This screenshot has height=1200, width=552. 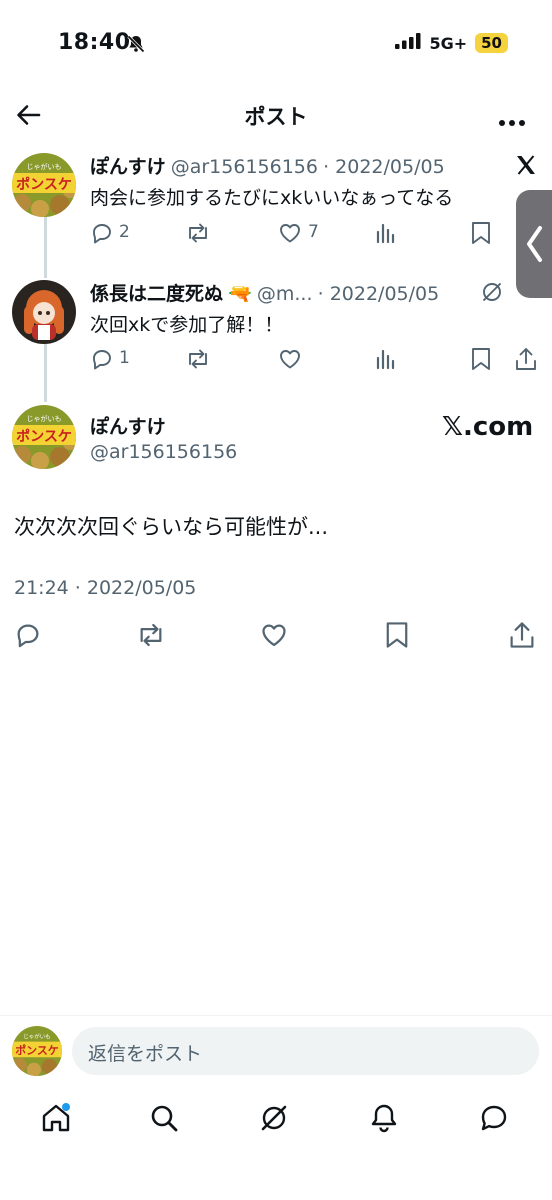 What do you see at coordinates (276, 117) in the screenshot?
I see `page-title: ポスト` at bounding box center [276, 117].